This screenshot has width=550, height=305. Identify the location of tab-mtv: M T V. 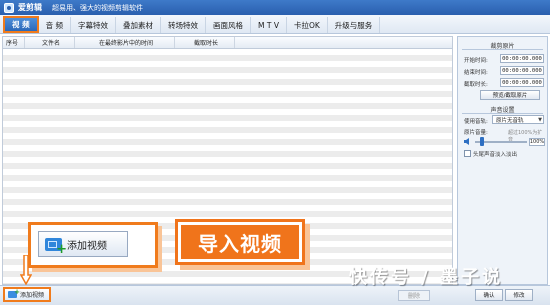
(269, 25).